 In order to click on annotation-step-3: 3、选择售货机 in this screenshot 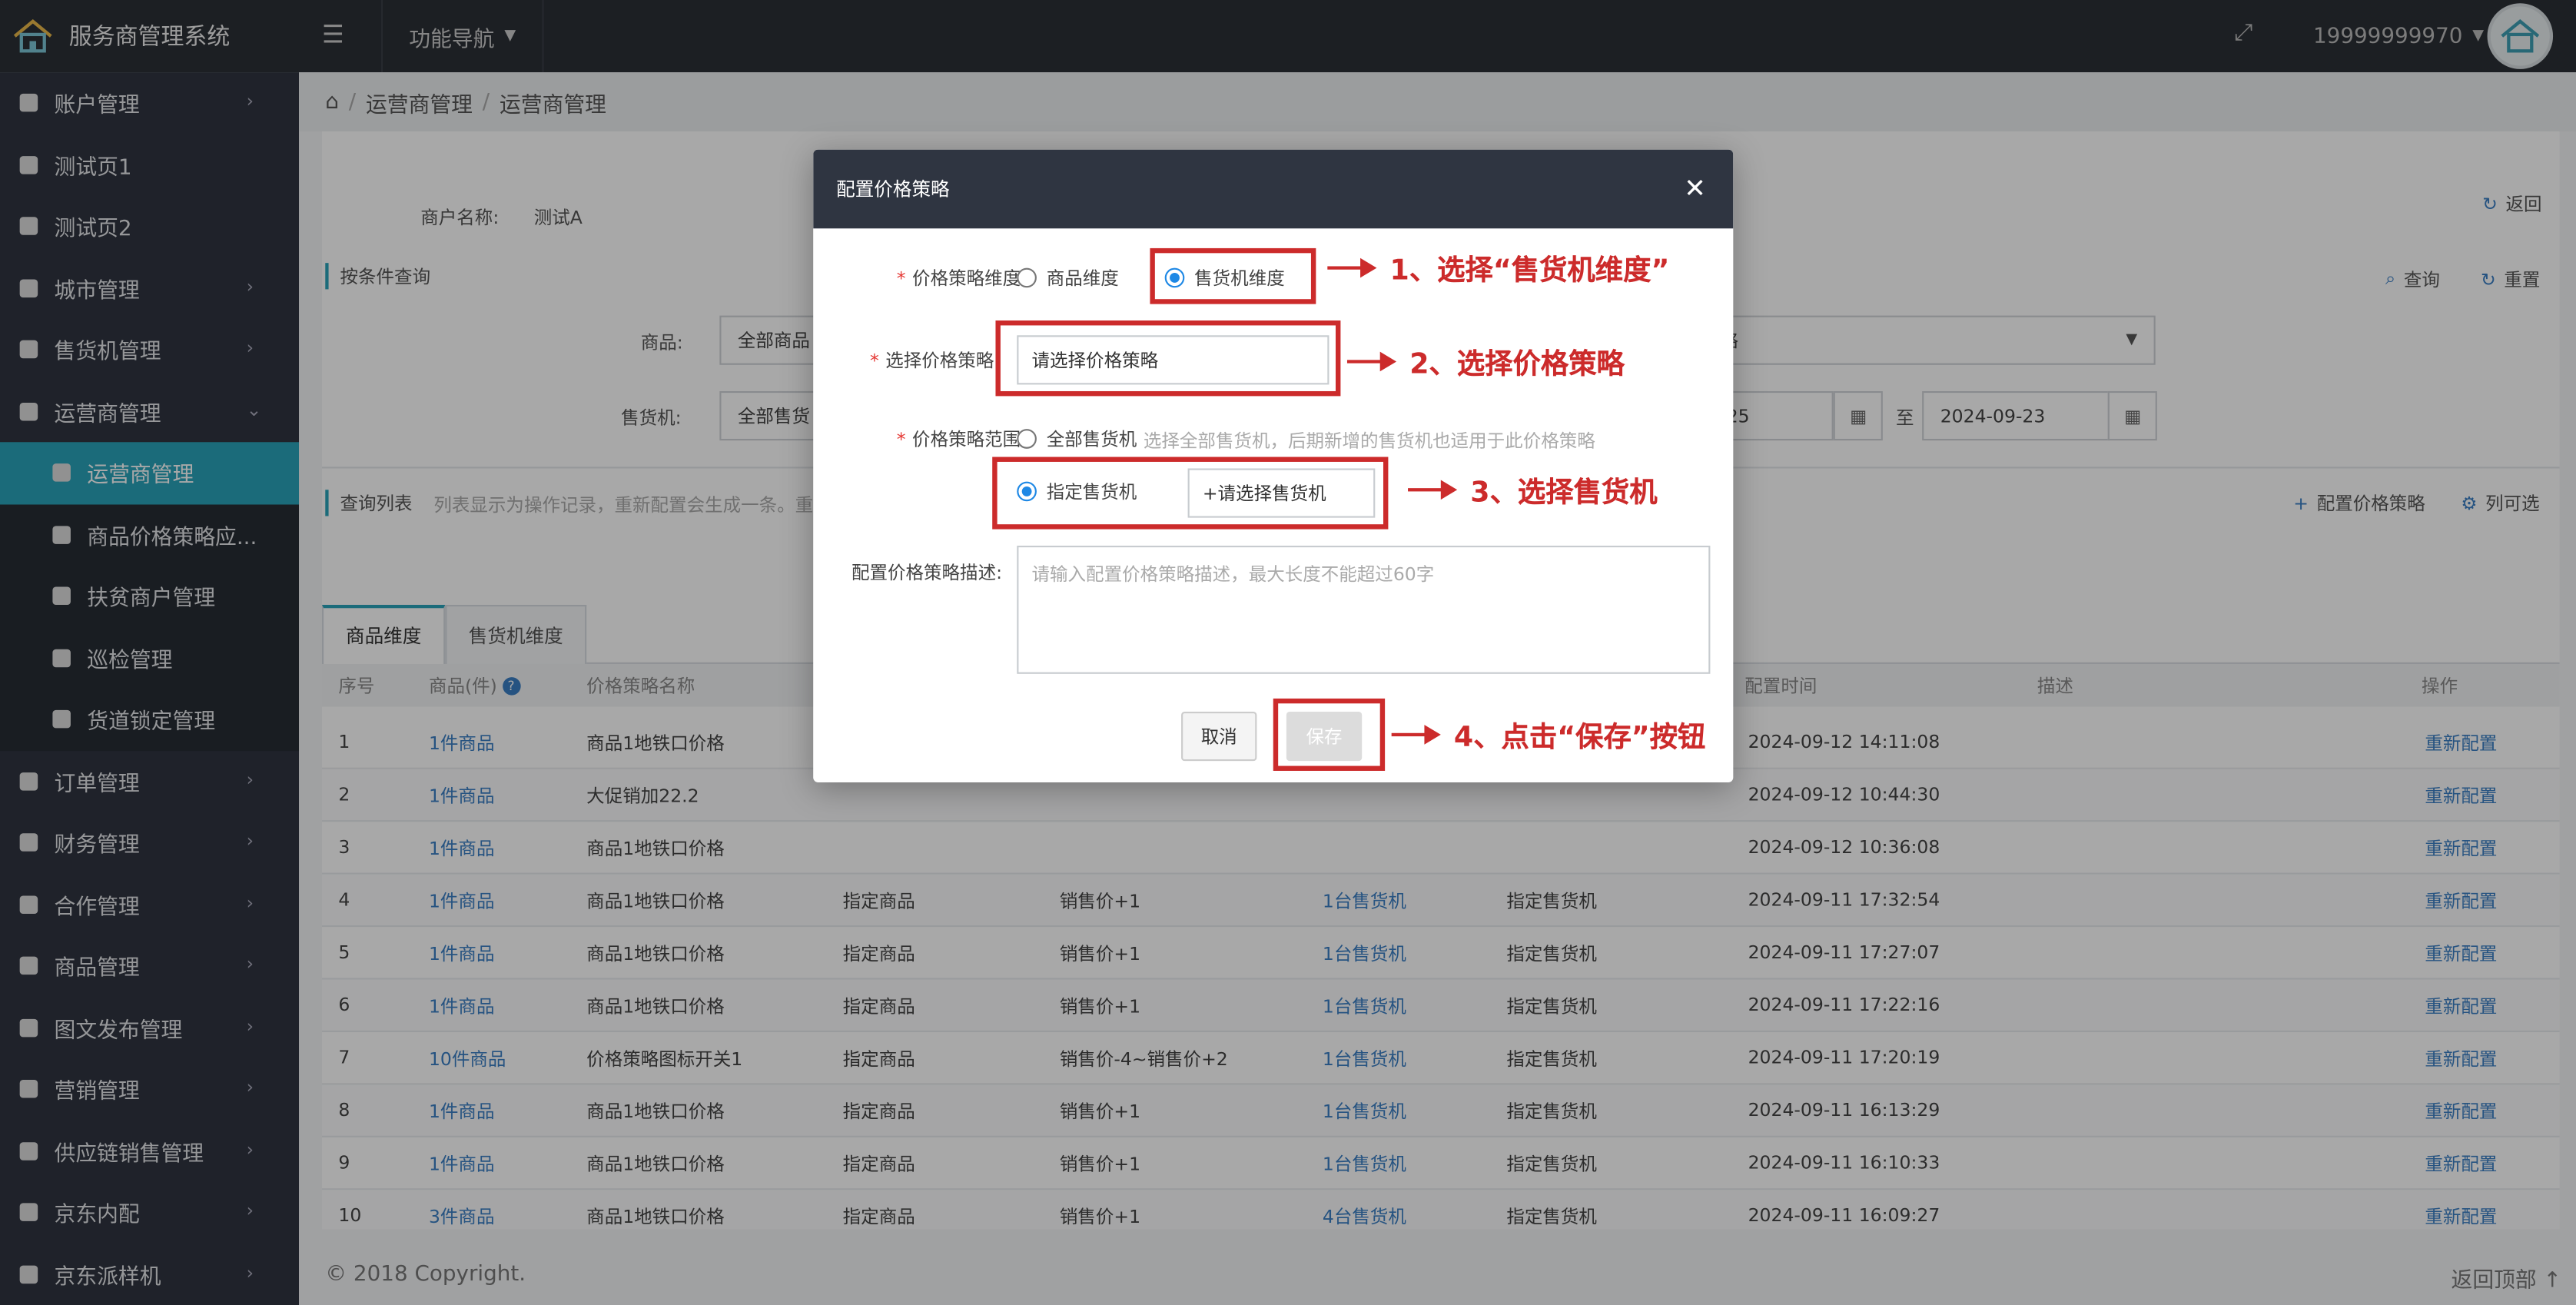, I will do `click(1533, 489)`.